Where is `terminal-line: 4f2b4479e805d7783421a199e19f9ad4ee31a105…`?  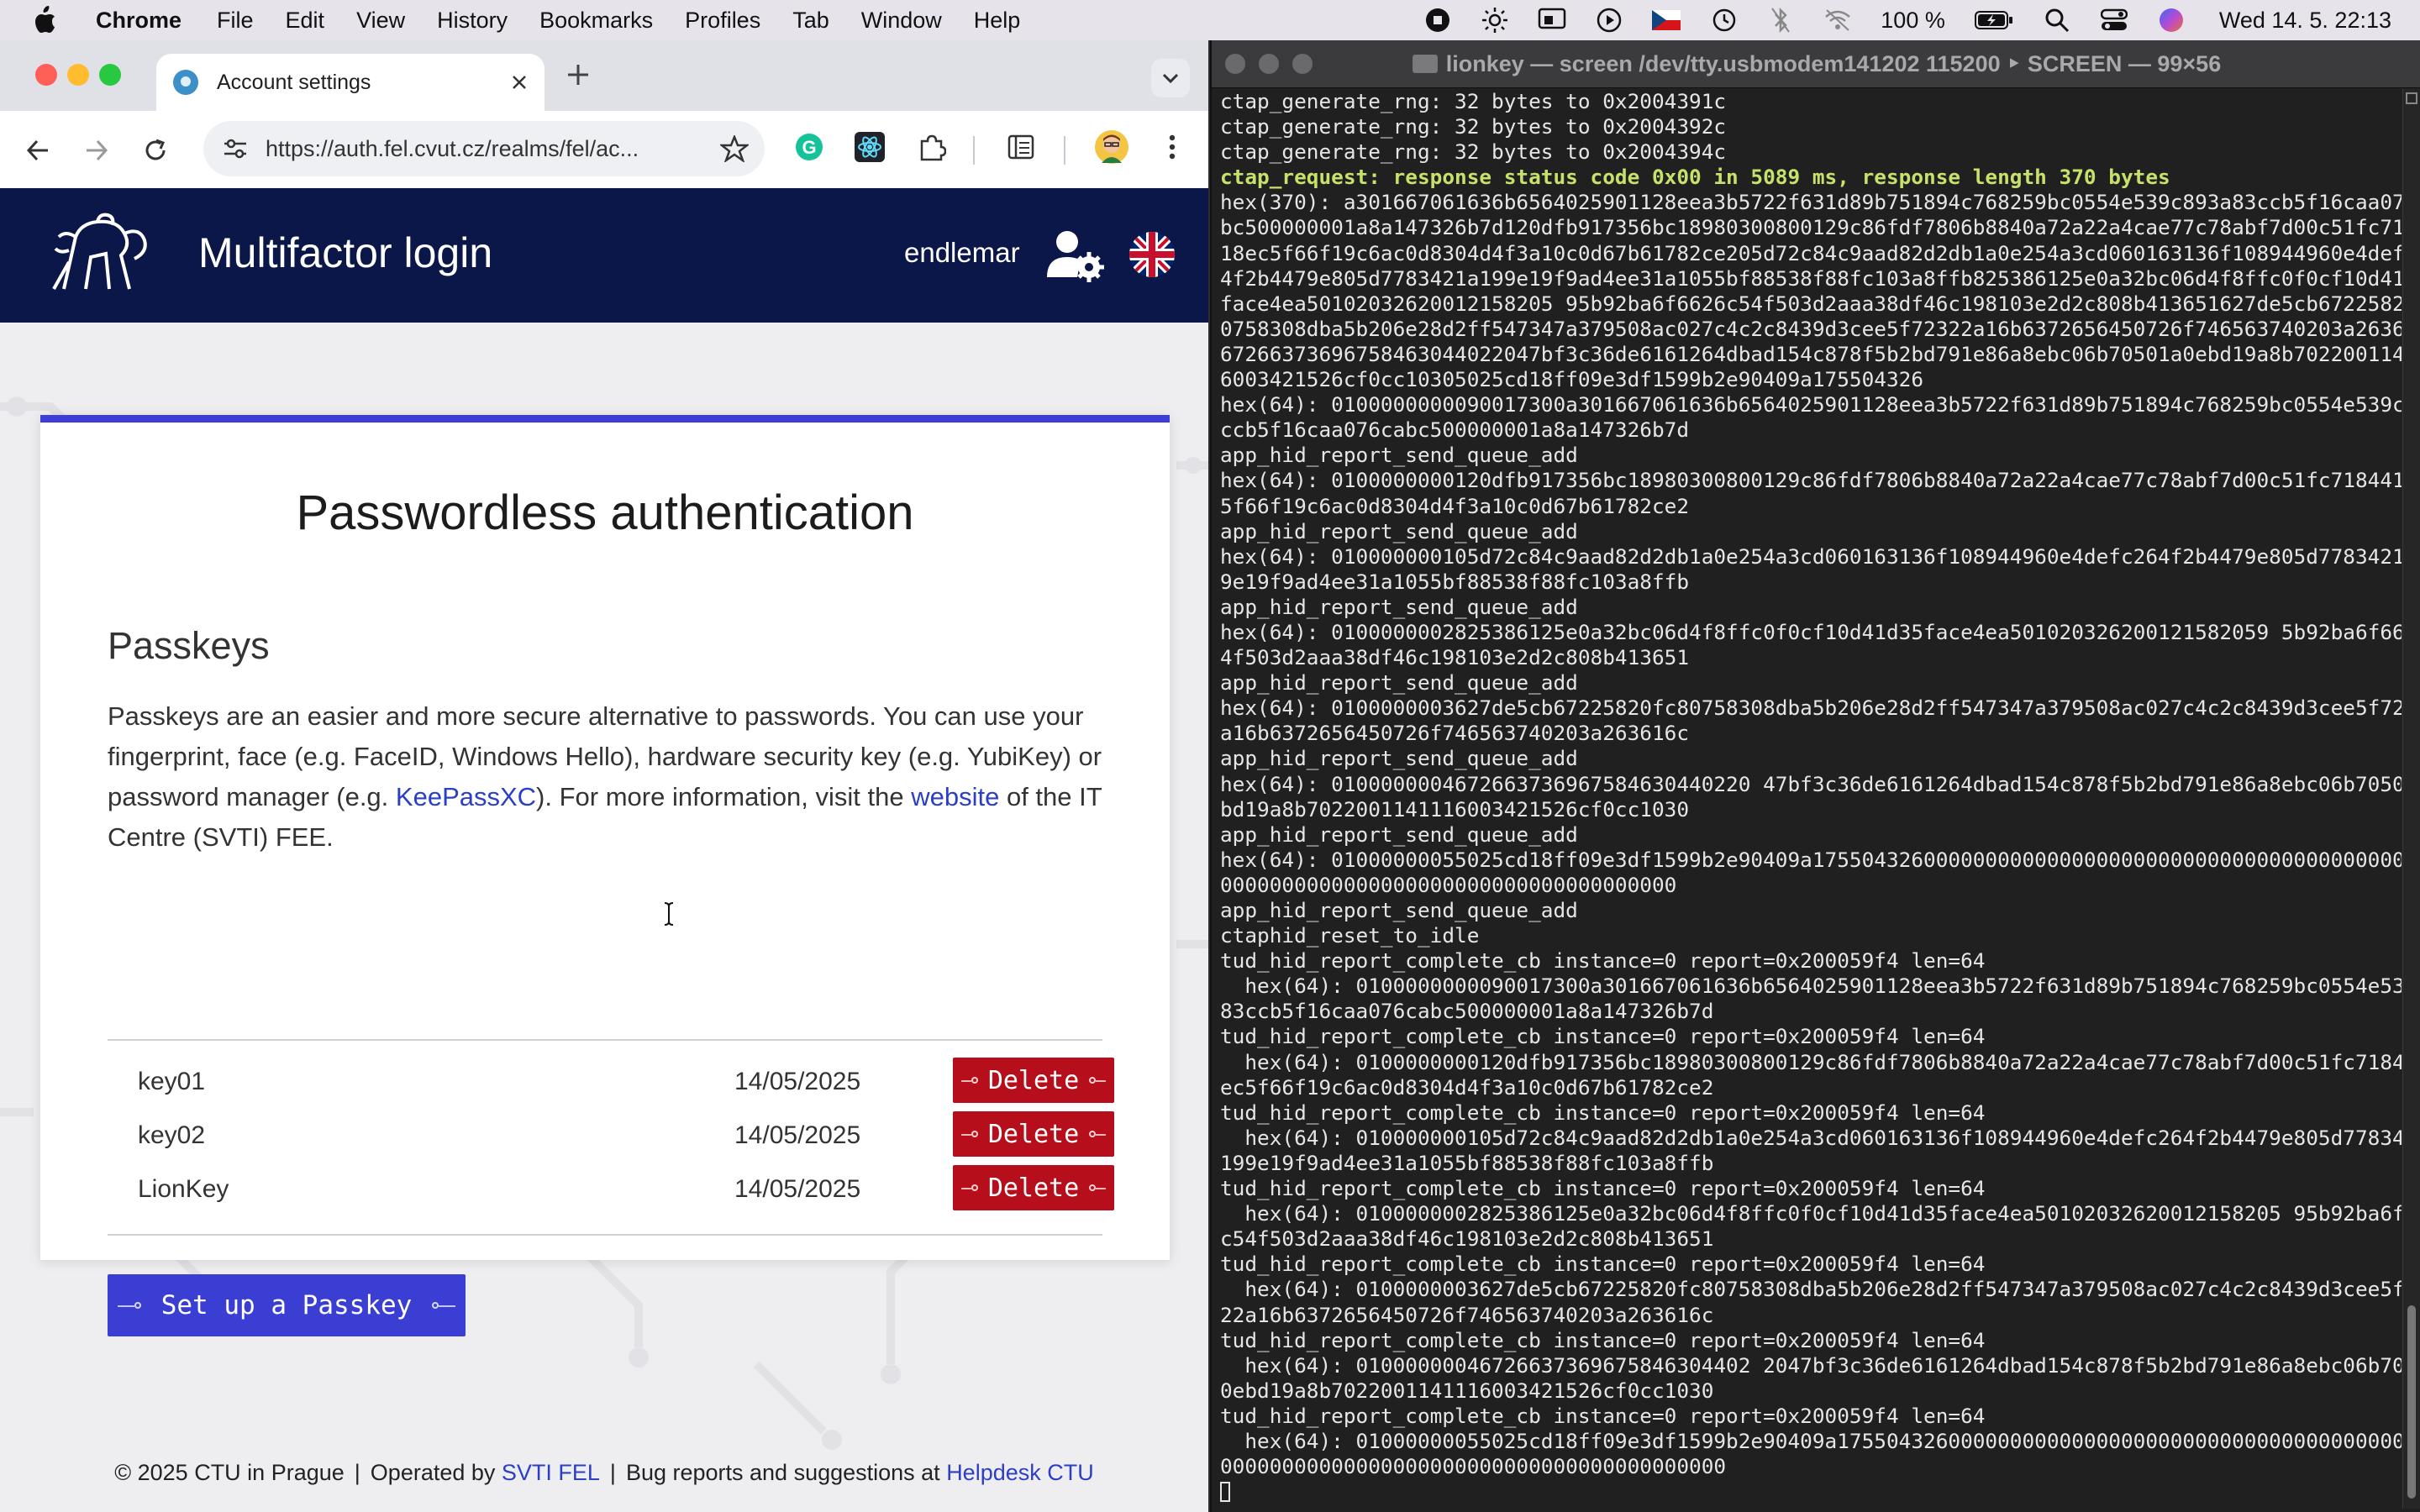
terminal-line: 4f2b4479e805d7783421a199e19f9ad4ee31a105… is located at coordinates (1811, 278).